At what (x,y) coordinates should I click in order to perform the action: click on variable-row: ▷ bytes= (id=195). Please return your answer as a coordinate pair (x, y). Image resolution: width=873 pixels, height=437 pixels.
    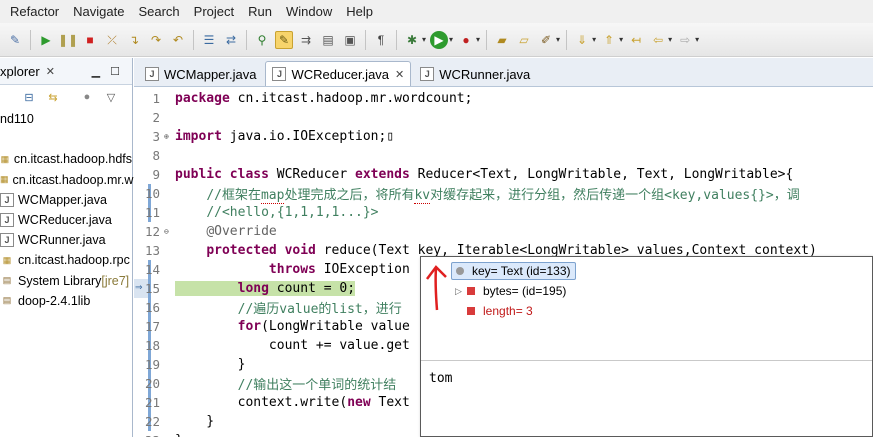
    Looking at the image, I should click on (646, 291).